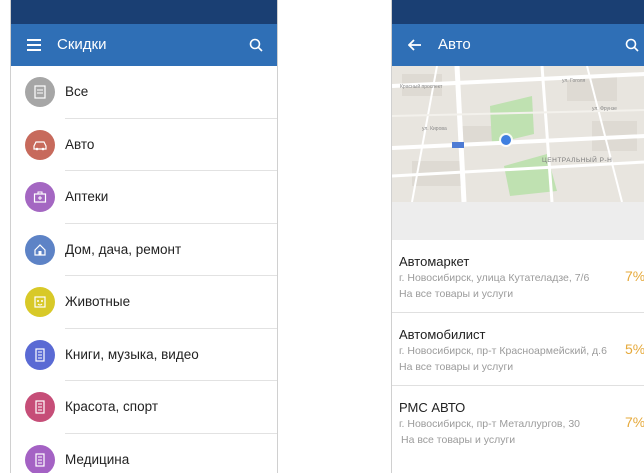 The height and width of the screenshot is (473, 644). Describe the element at coordinates (144, 302) in the screenshot. I see `category-item-pets: Животные` at that location.